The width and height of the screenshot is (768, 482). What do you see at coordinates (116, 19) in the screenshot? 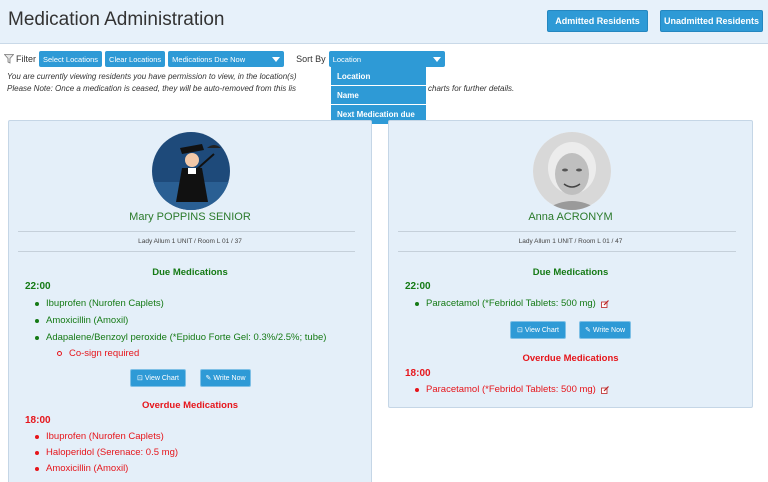
I see `page-title: Medication Administration` at bounding box center [116, 19].